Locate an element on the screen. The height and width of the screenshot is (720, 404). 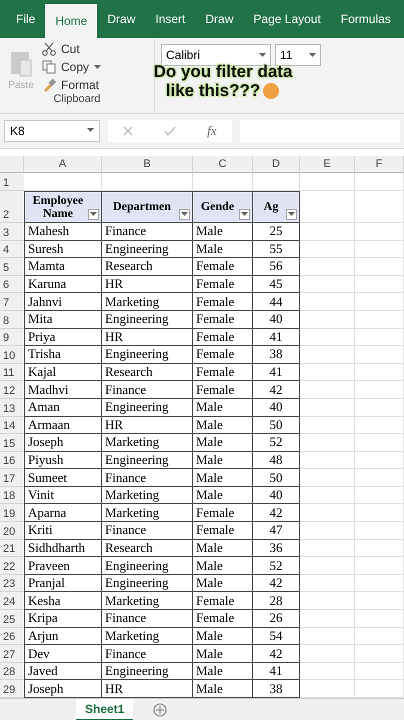
sheet-tab: Sheet1 is located at coordinates (105, 709).